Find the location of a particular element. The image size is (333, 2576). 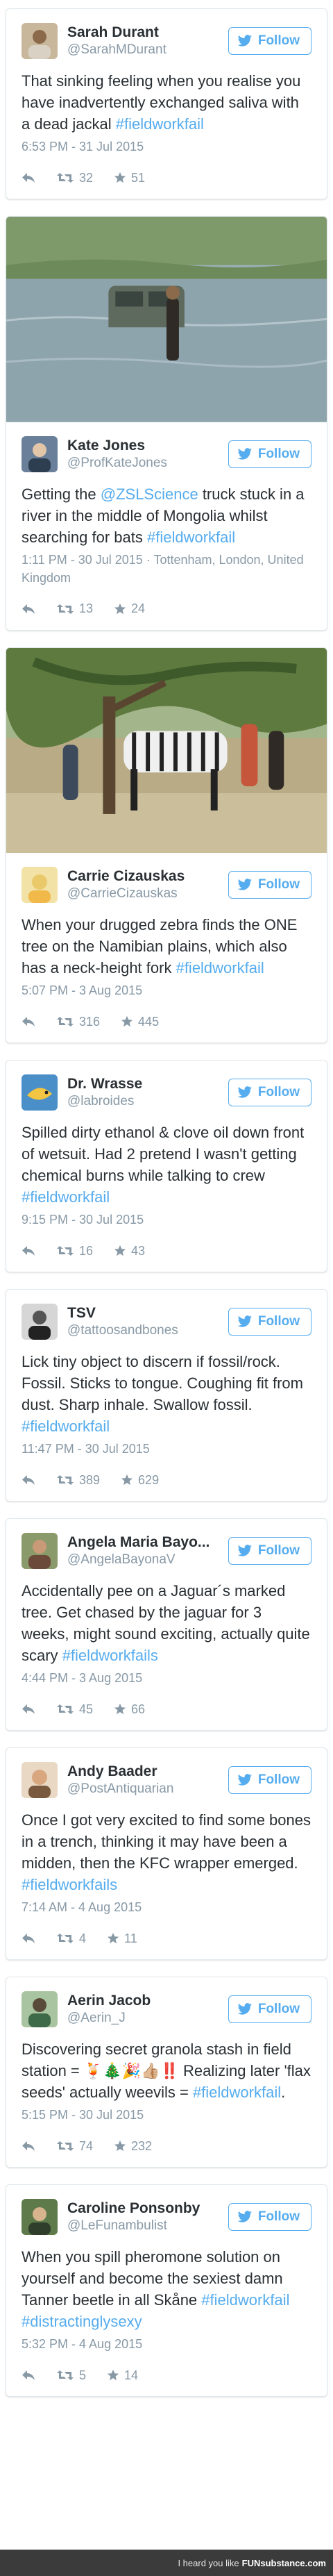

author-handle: @LeFunambulist is located at coordinates (147, 2226).